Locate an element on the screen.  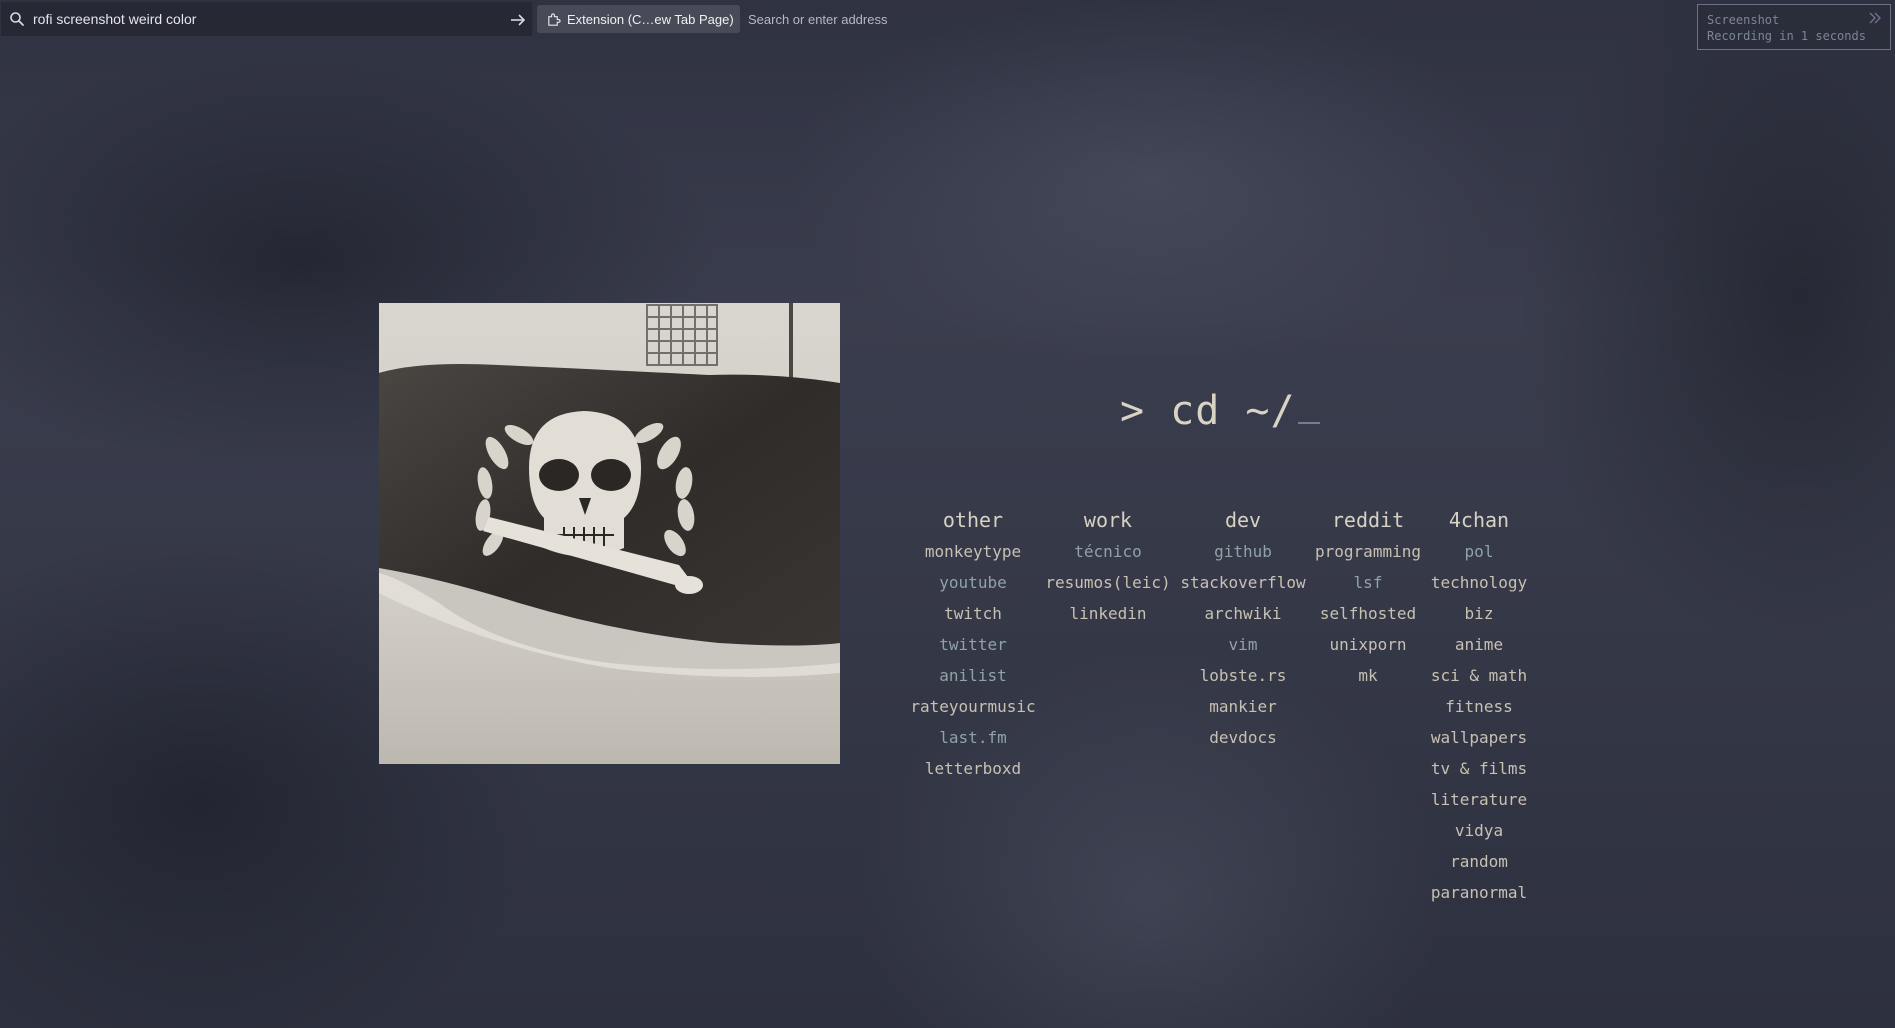
double-chevron-right-icon is located at coordinates (1875, 18).